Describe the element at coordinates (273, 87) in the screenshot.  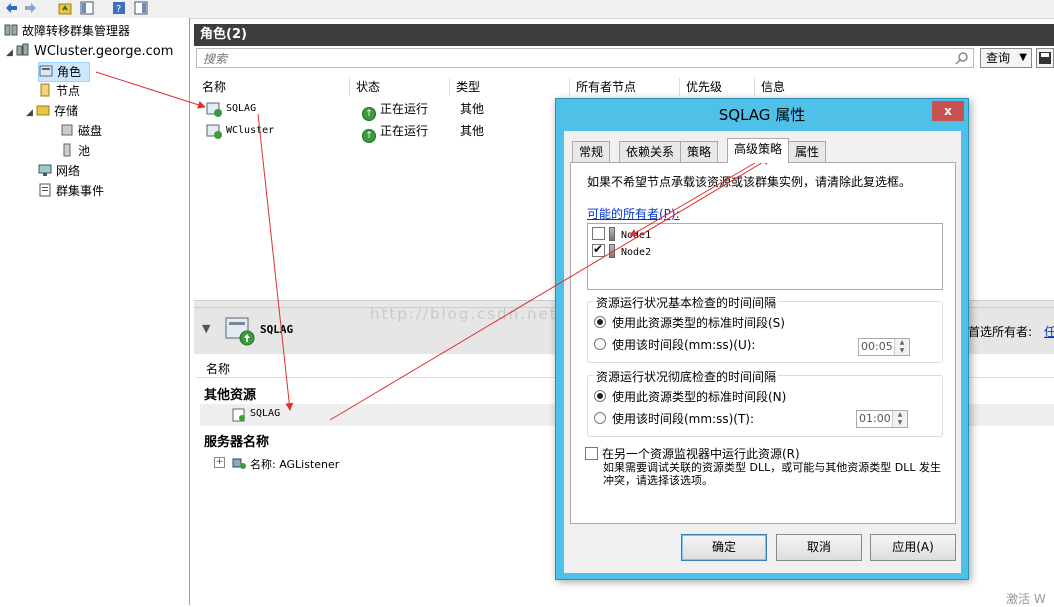
I see `column-header-name: 名称` at that location.